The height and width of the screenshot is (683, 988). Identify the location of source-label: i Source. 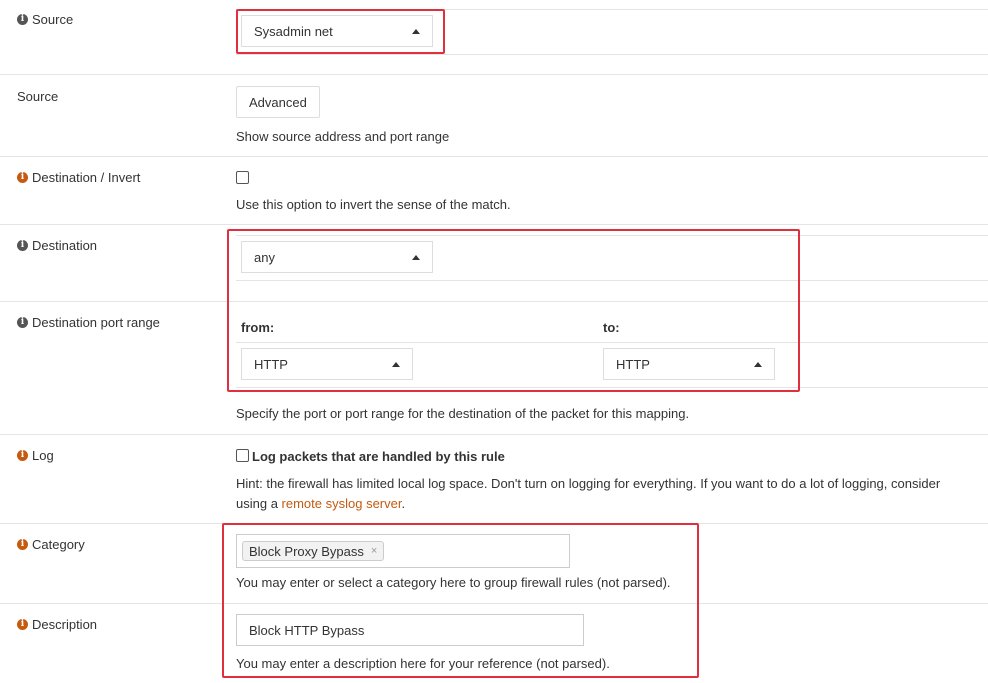
(45, 19).